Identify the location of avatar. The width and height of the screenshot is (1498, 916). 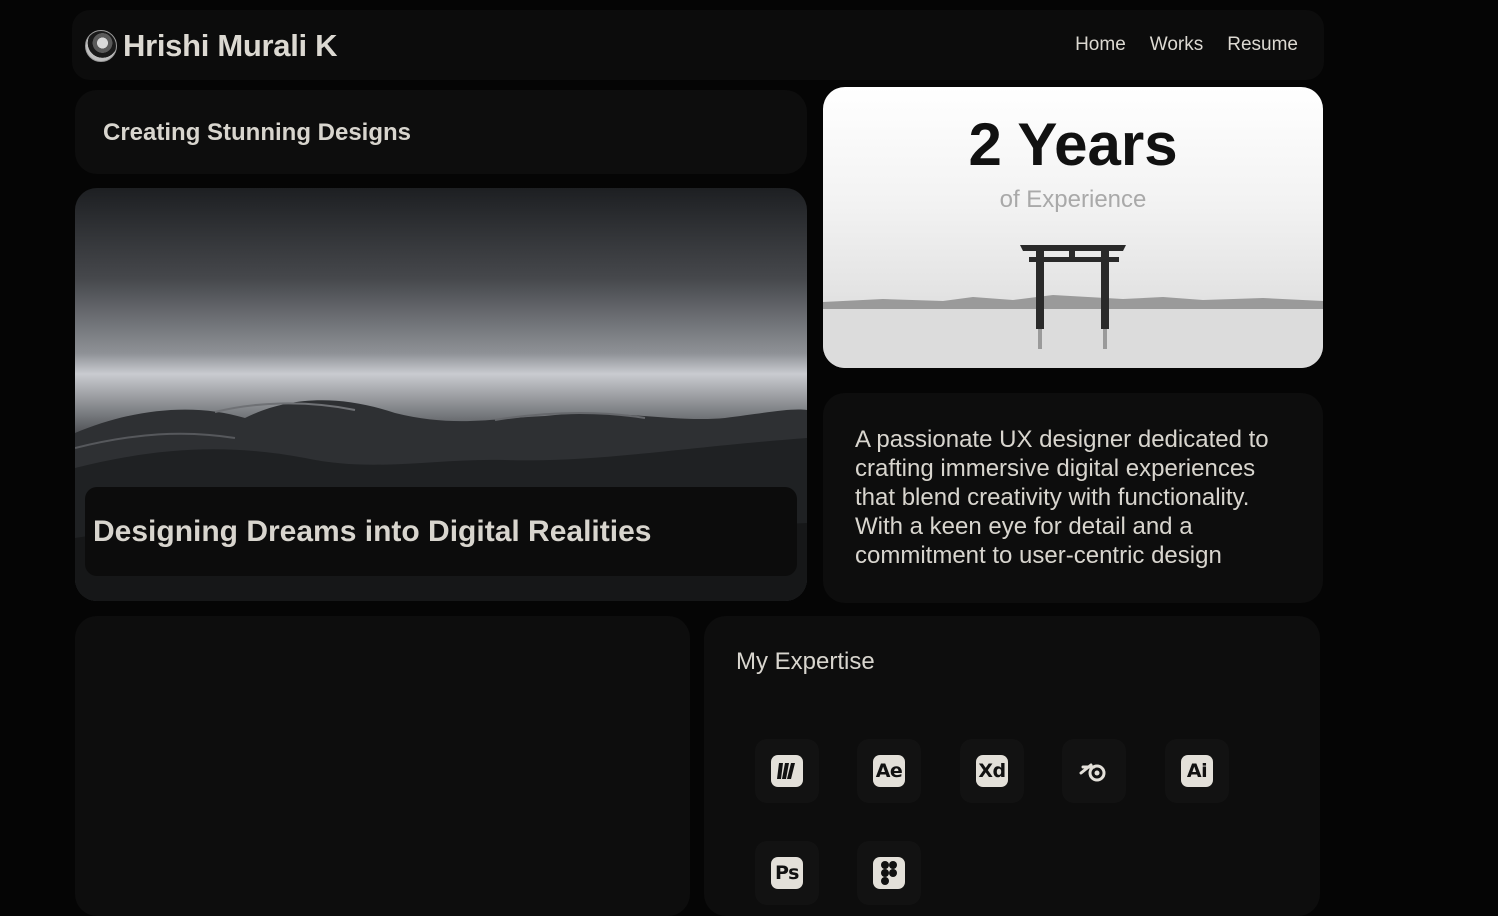
(101, 46).